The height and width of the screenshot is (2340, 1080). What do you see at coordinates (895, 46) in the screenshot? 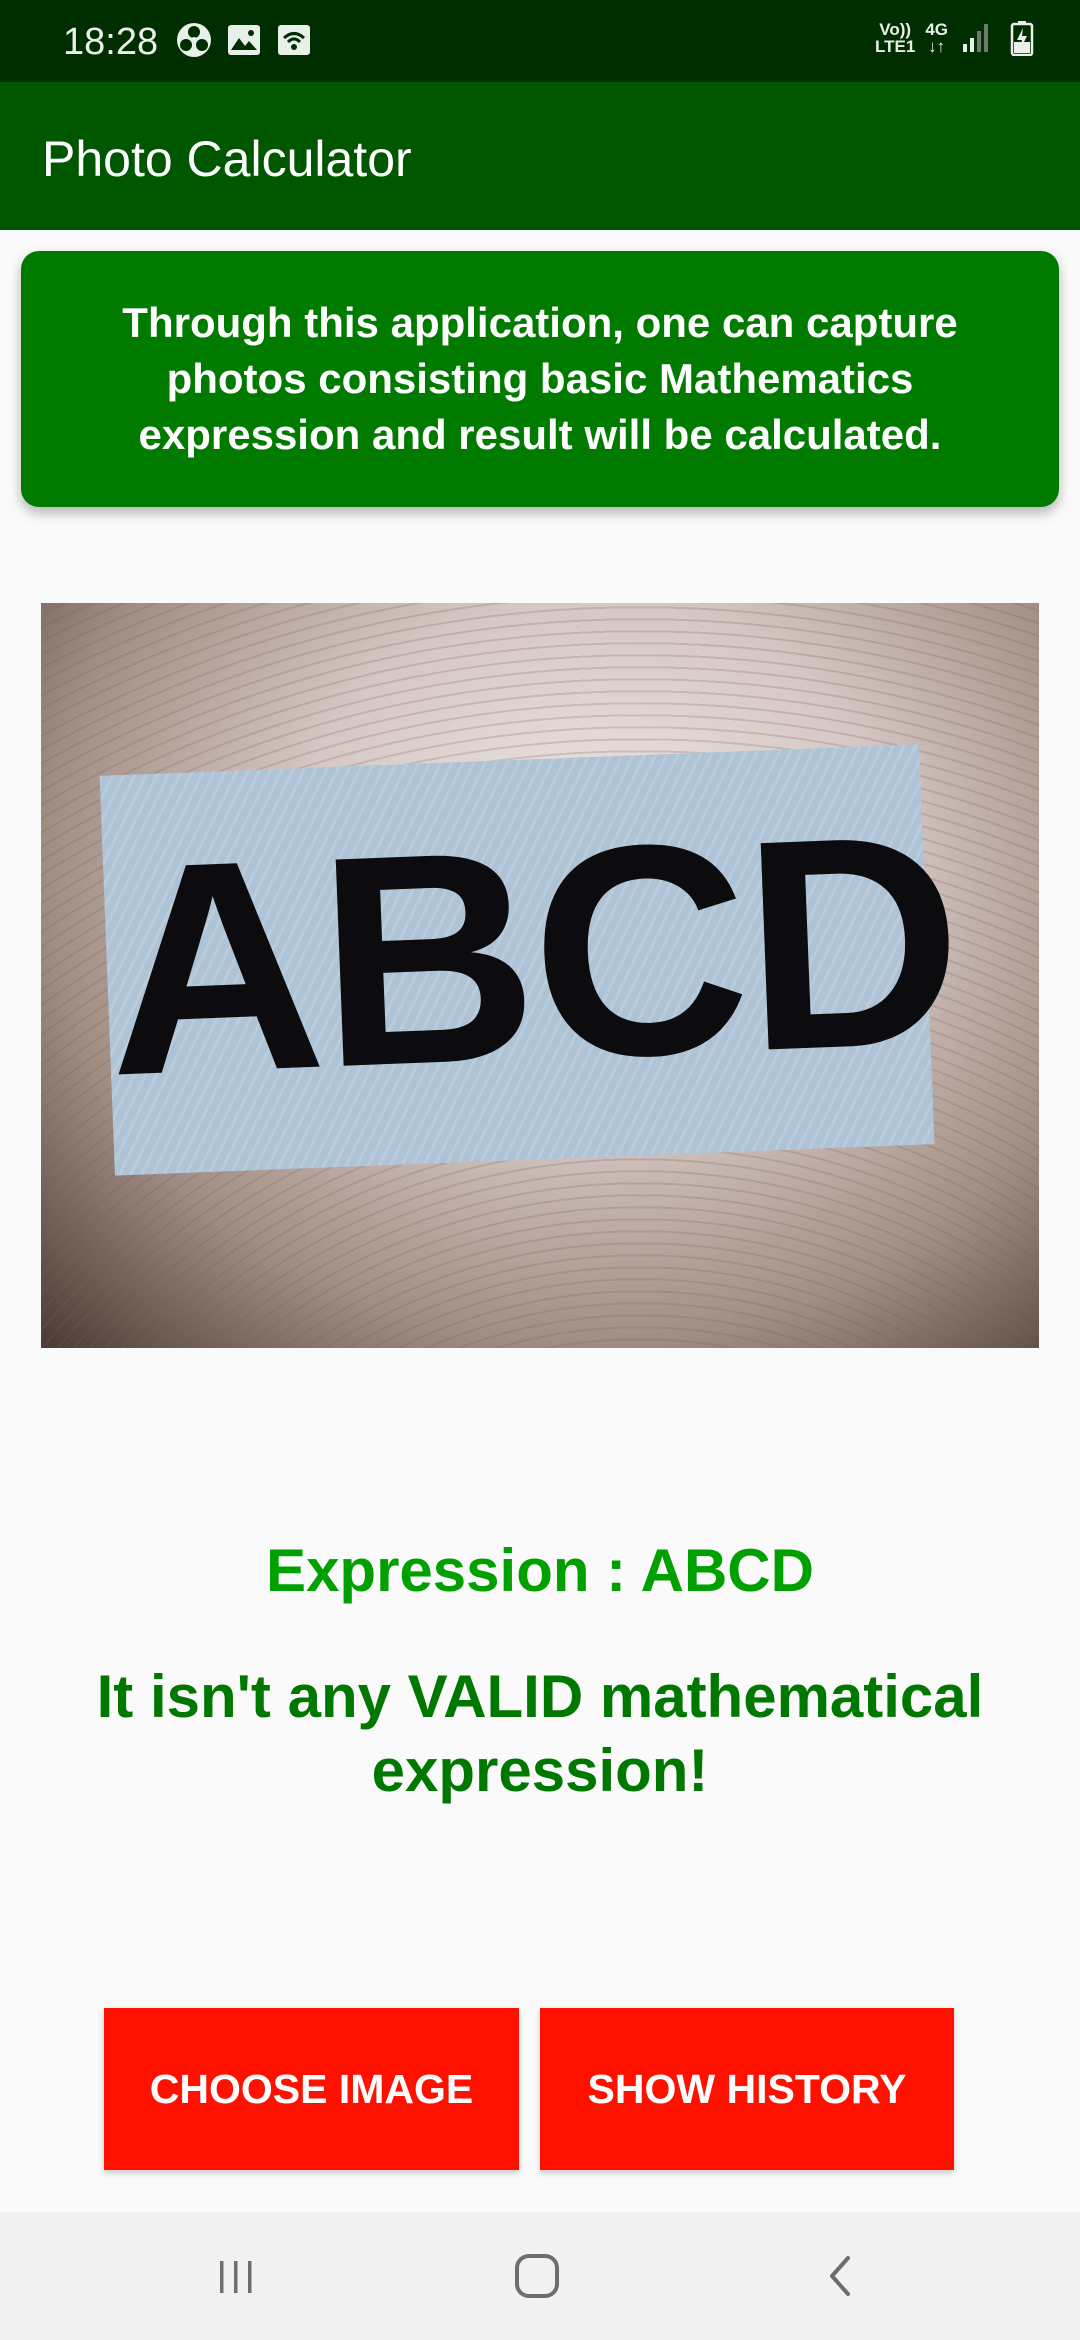
I see `lte-label: LTE1` at bounding box center [895, 46].